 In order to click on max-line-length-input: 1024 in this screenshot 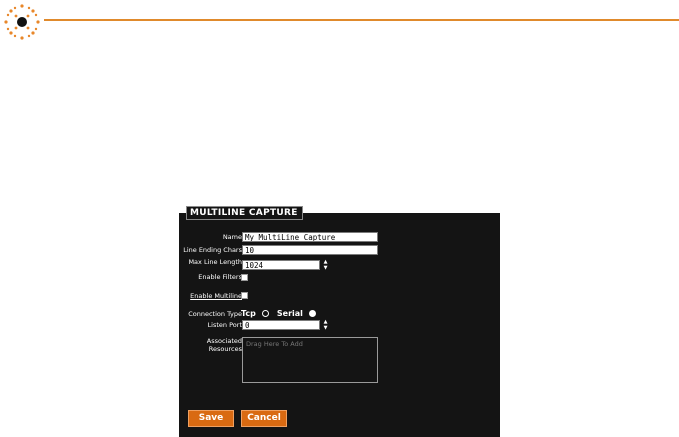, I will do `click(281, 265)`.